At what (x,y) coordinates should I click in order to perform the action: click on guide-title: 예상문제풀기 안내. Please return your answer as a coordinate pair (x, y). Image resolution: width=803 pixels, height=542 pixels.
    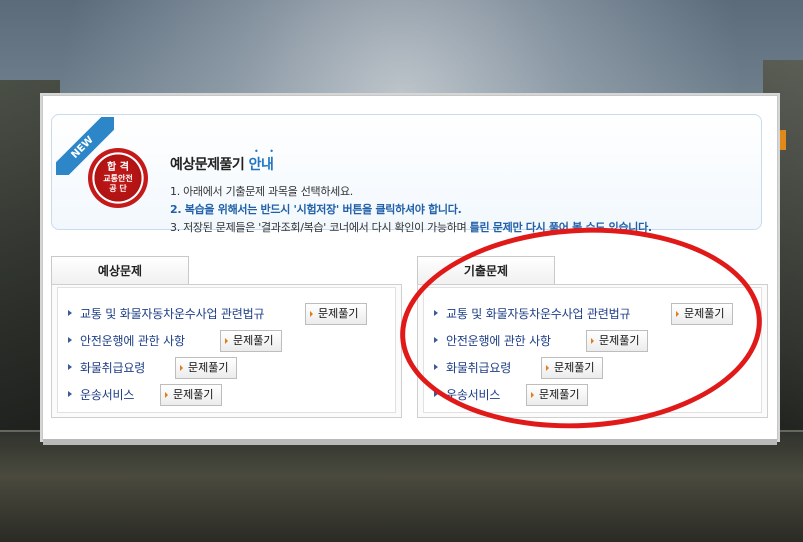
    Looking at the image, I should click on (222, 164).